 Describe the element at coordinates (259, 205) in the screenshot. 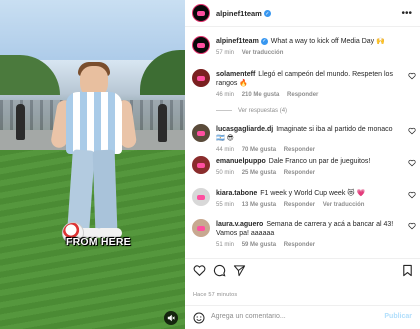

I see `like-count: 13 Me gusta` at that location.